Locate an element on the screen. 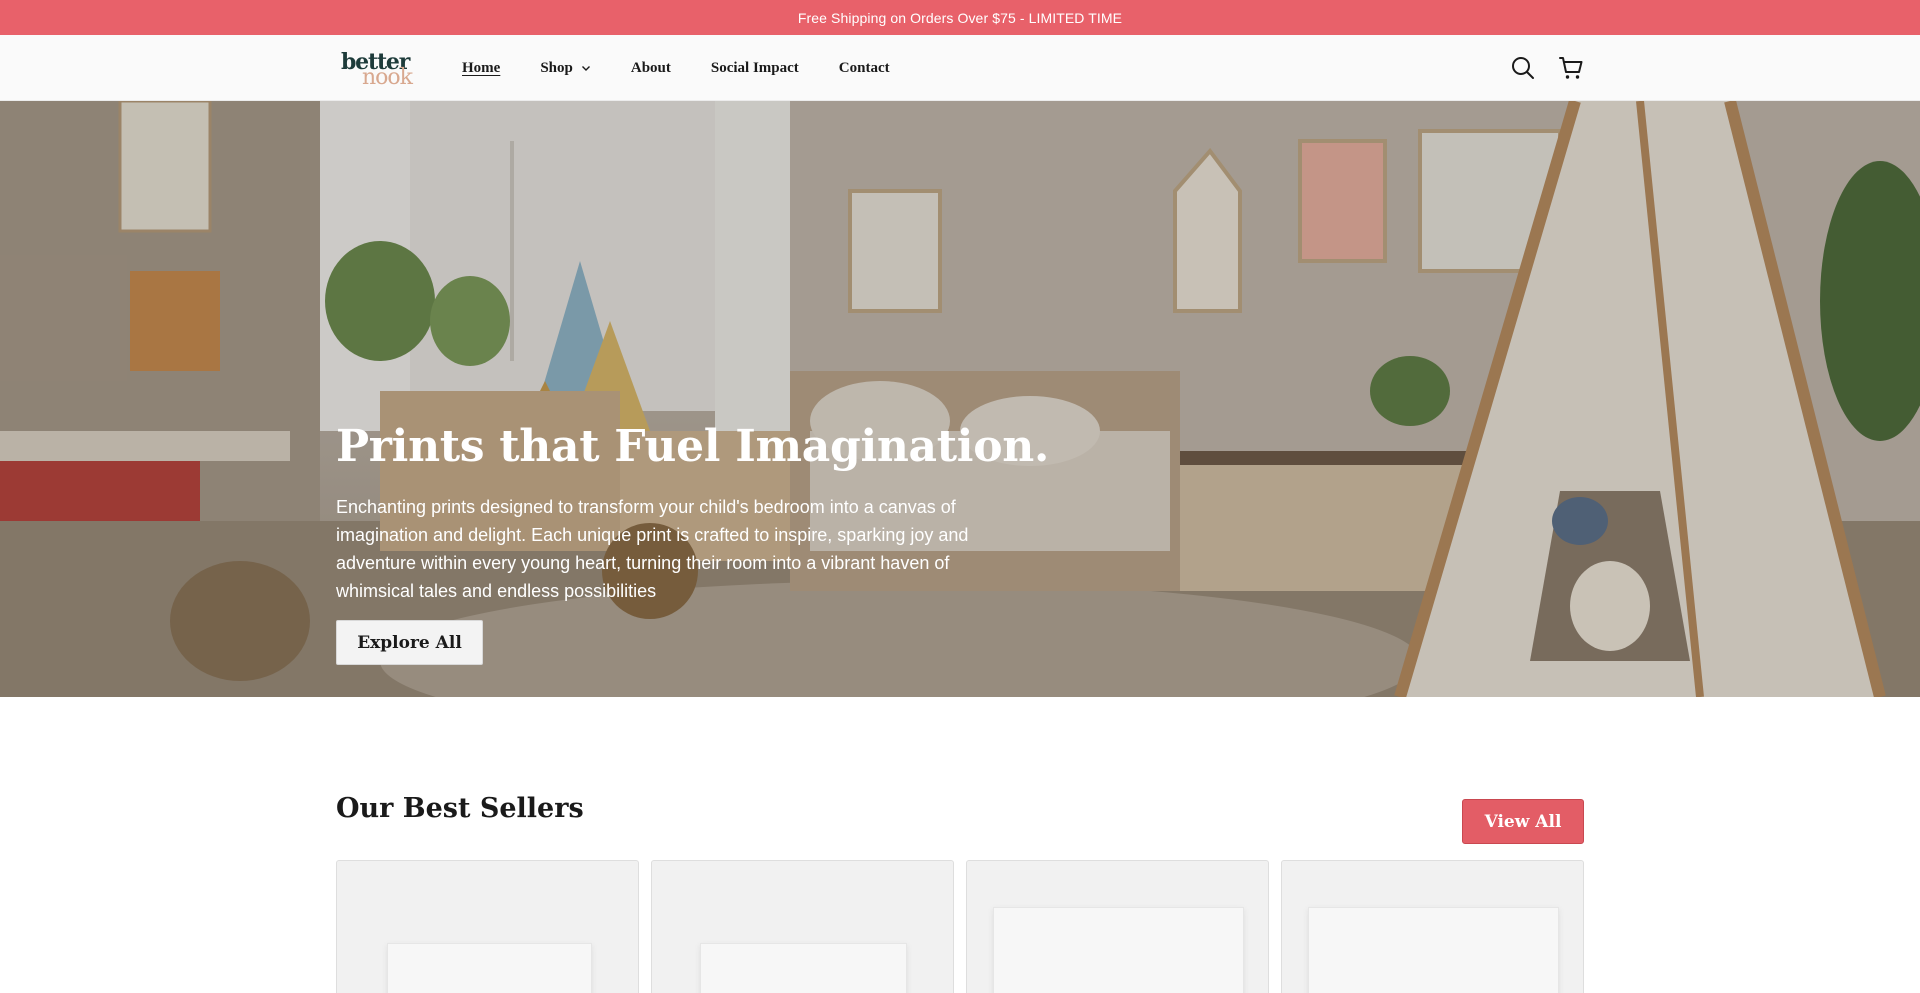 This screenshot has height=993, width=1920. search-icon is located at coordinates (1523, 68).